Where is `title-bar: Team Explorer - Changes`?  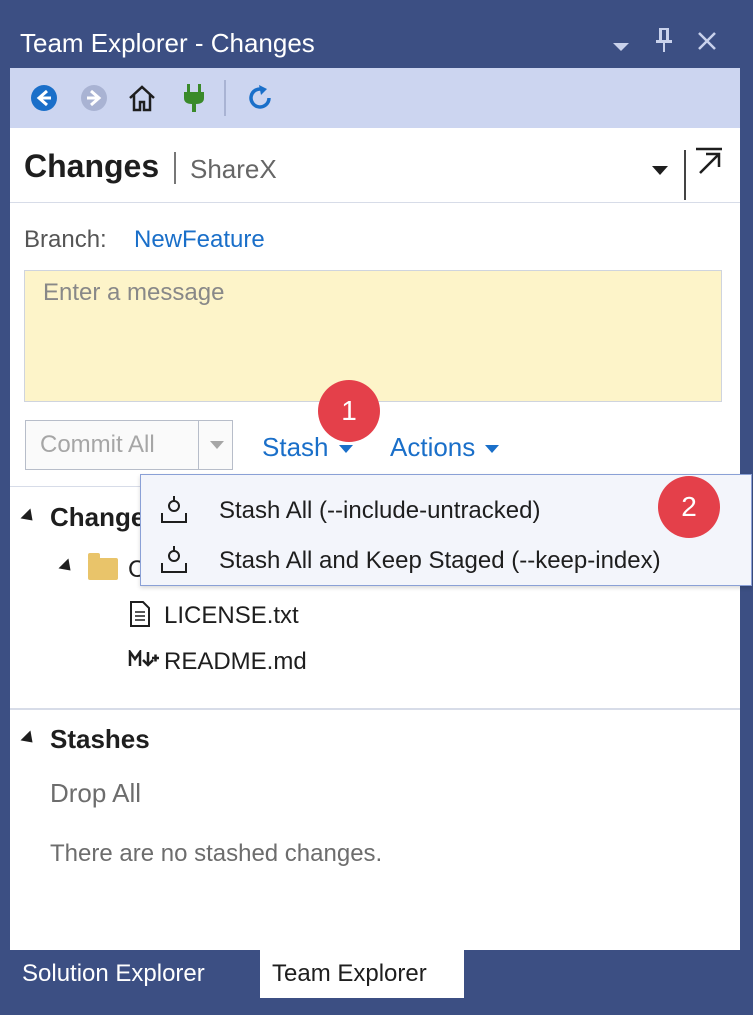 title-bar: Team Explorer - Changes is located at coordinates (375, 42).